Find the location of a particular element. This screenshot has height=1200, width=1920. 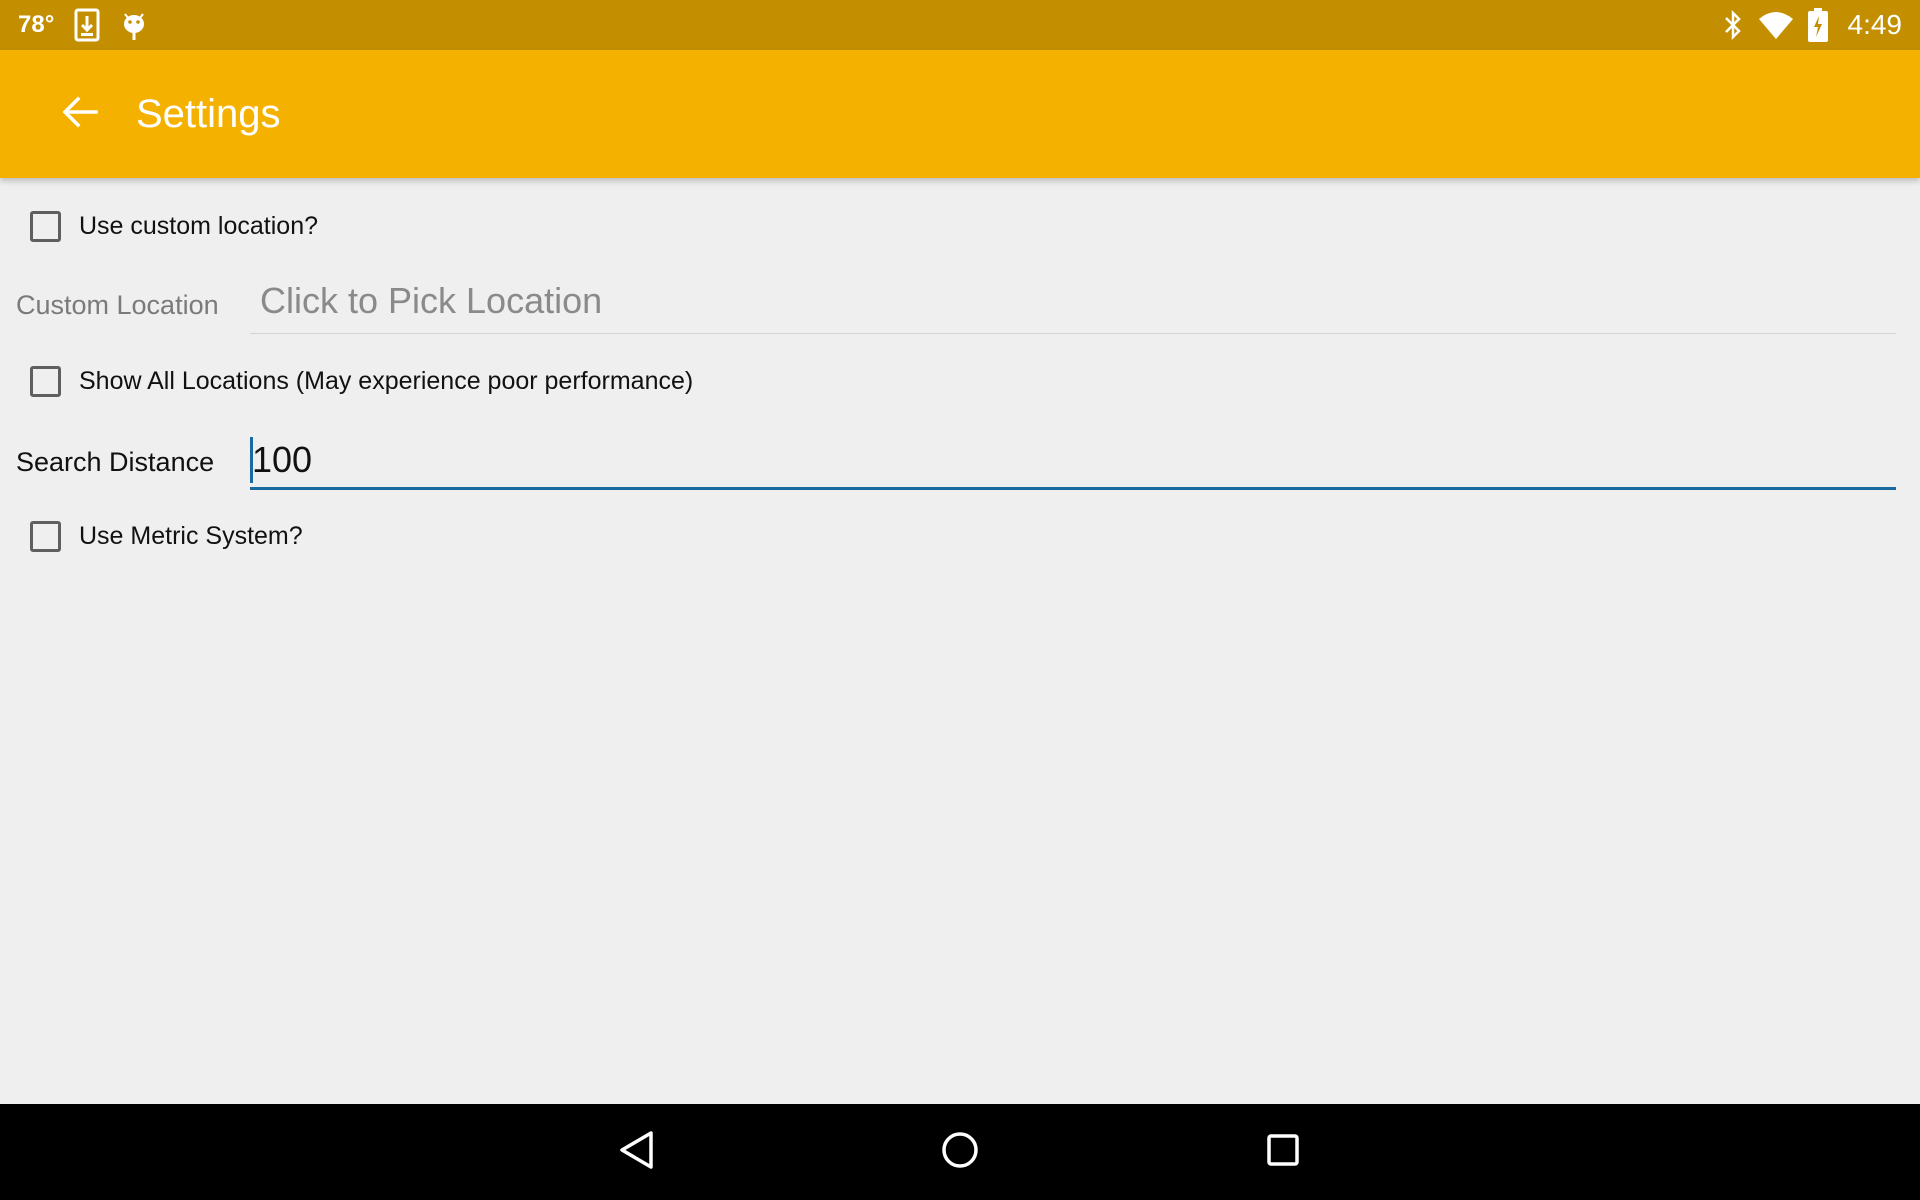

android-icon is located at coordinates (134, 25).